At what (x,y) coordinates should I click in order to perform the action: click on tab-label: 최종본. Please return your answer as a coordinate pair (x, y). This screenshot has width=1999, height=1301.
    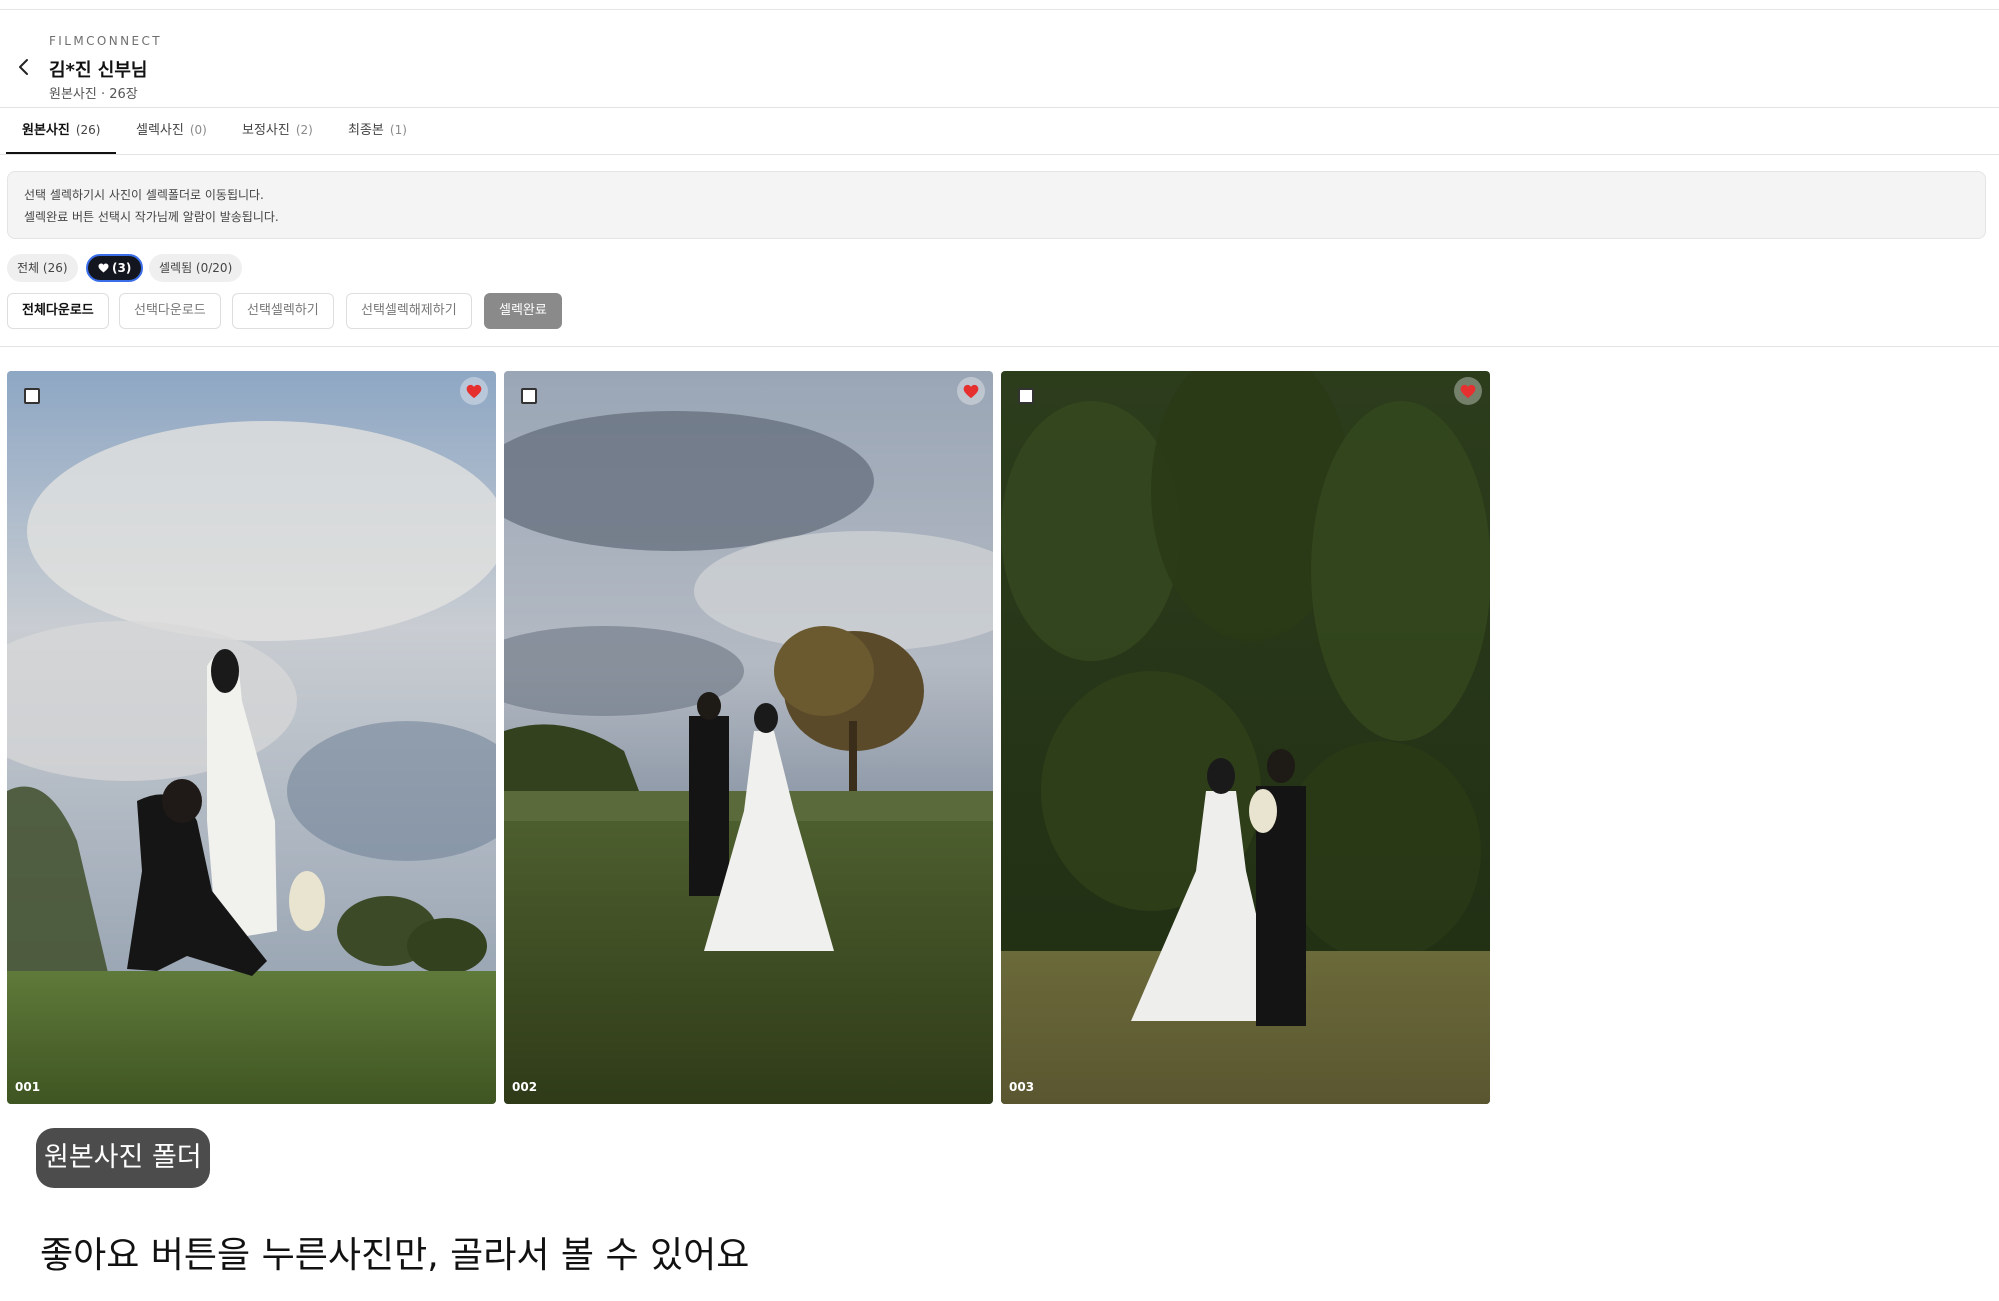
    Looking at the image, I should click on (366, 130).